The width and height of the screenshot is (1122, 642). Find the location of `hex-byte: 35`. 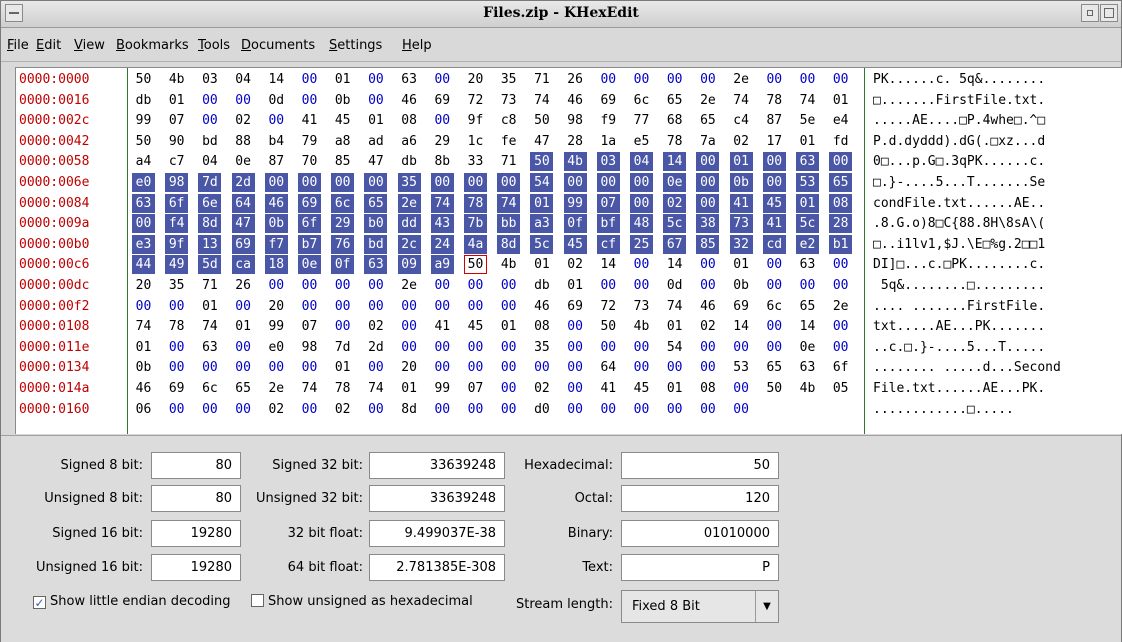

hex-byte: 35 is located at coordinates (176, 285).